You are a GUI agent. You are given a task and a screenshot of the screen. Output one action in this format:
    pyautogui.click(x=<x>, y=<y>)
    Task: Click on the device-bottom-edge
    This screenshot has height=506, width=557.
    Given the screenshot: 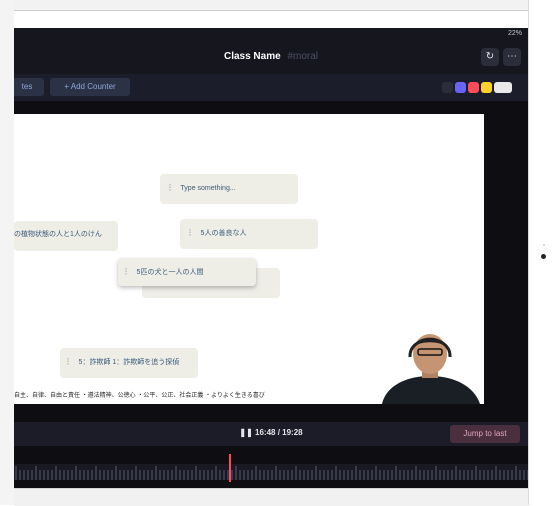 What is the action you would take?
    pyautogui.click(x=271, y=497)
    